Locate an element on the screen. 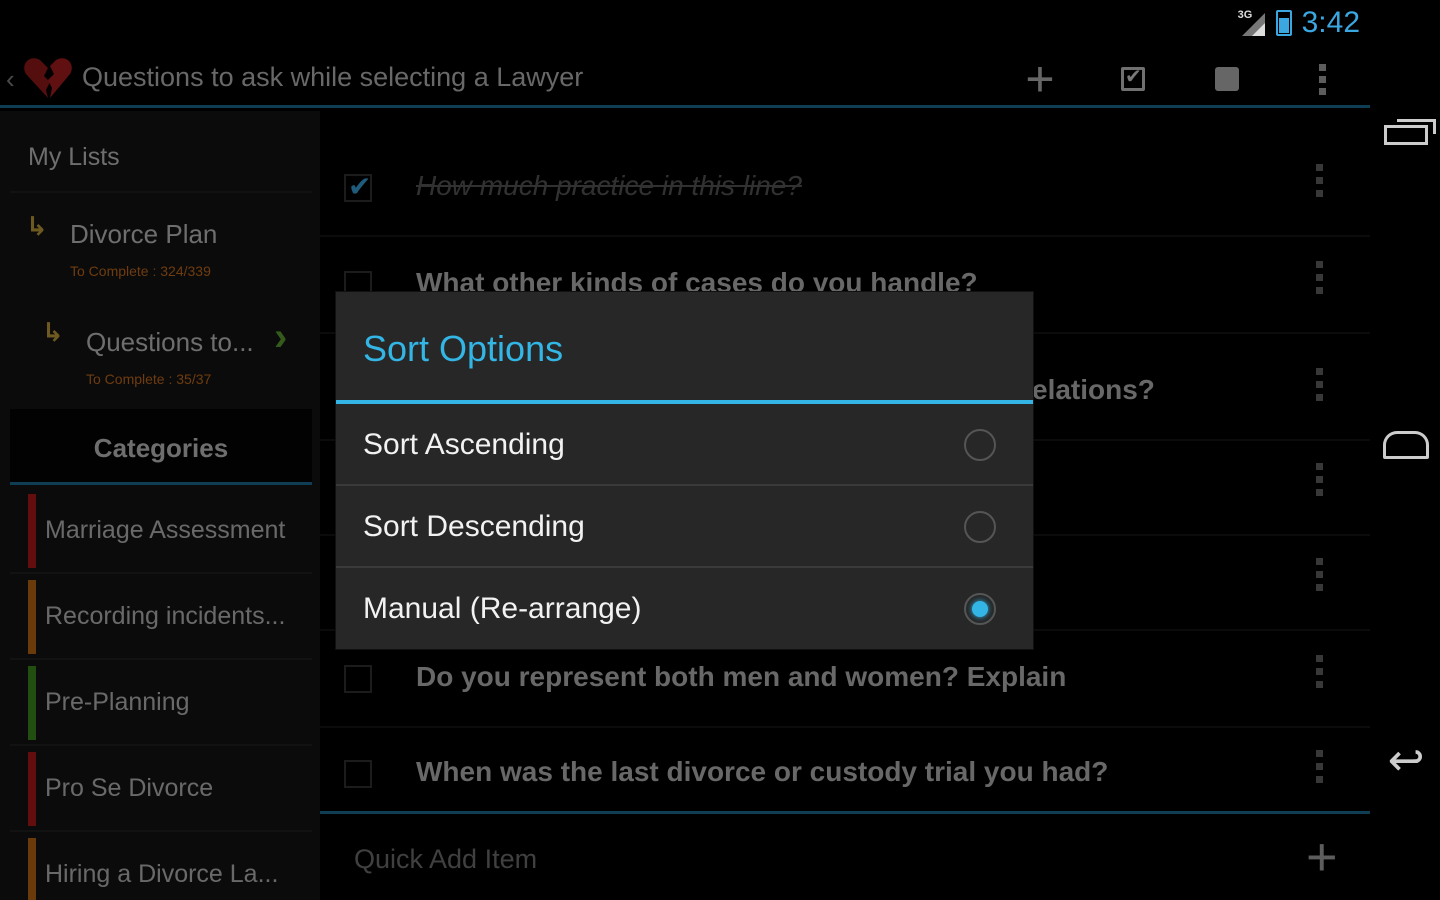 This screenshot has width=1440, height=900. back-icon: ↩ is located at coordinates (1406, 760).